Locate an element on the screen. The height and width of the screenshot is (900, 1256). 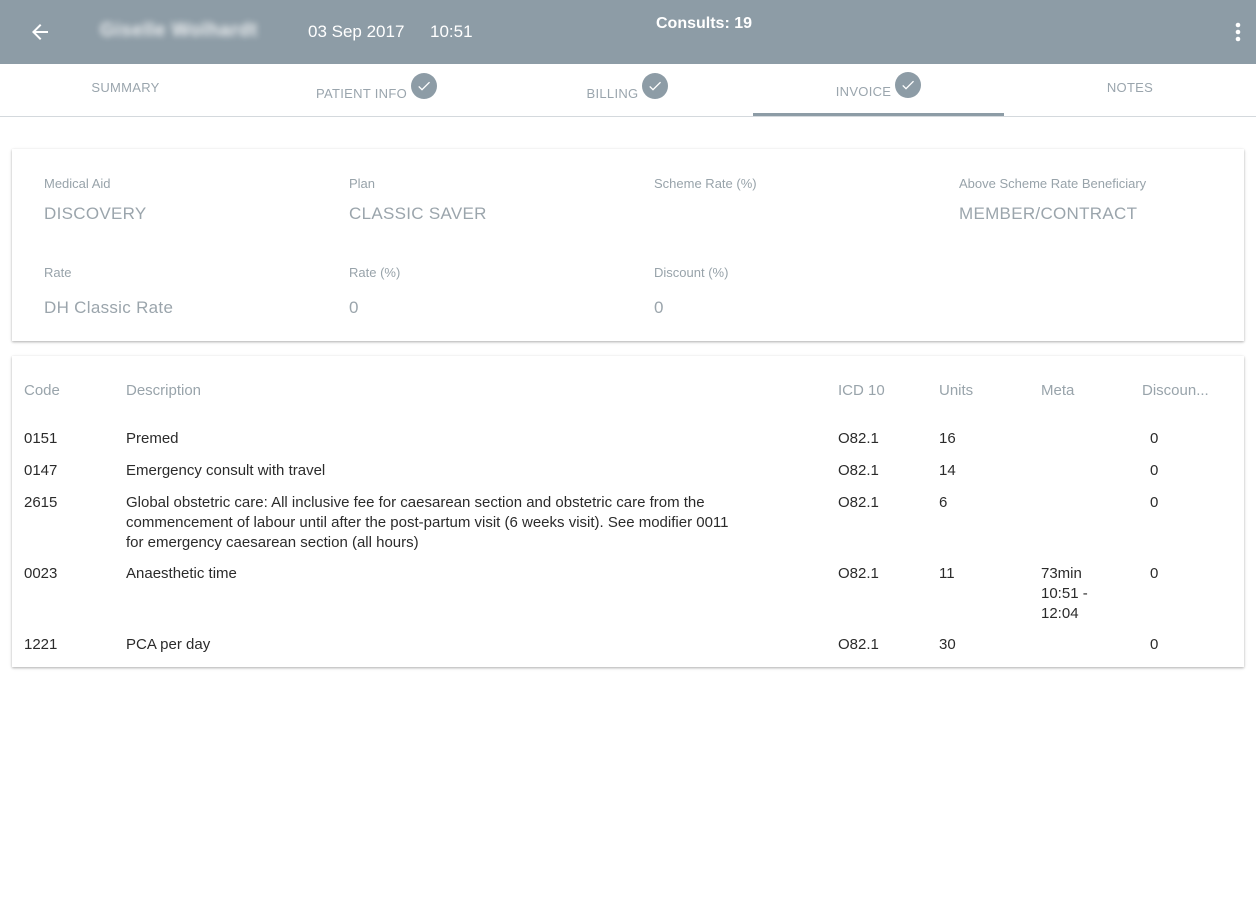
rate-percent-label: Rate (%) is located at coordinates (375, 272).